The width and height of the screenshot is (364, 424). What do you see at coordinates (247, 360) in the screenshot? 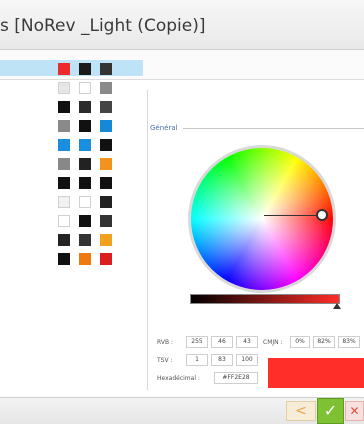
I see `tsv-v-field: 100` at bounding box center [247, 360].